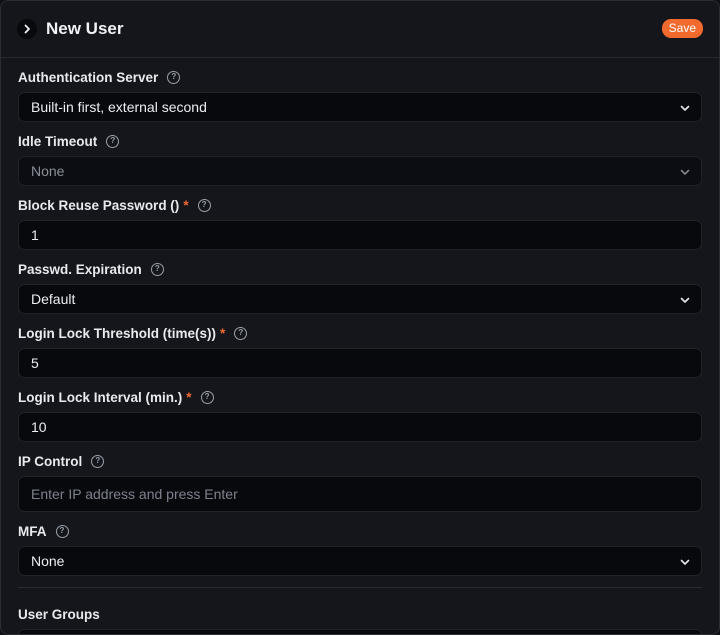 Image resolution: width=720 pixels, height=635 pixels. Describe the element at coordinates (360, 494) in the screenshot. I see `ip-control-input: Enter IP address and press Enter` at that location.